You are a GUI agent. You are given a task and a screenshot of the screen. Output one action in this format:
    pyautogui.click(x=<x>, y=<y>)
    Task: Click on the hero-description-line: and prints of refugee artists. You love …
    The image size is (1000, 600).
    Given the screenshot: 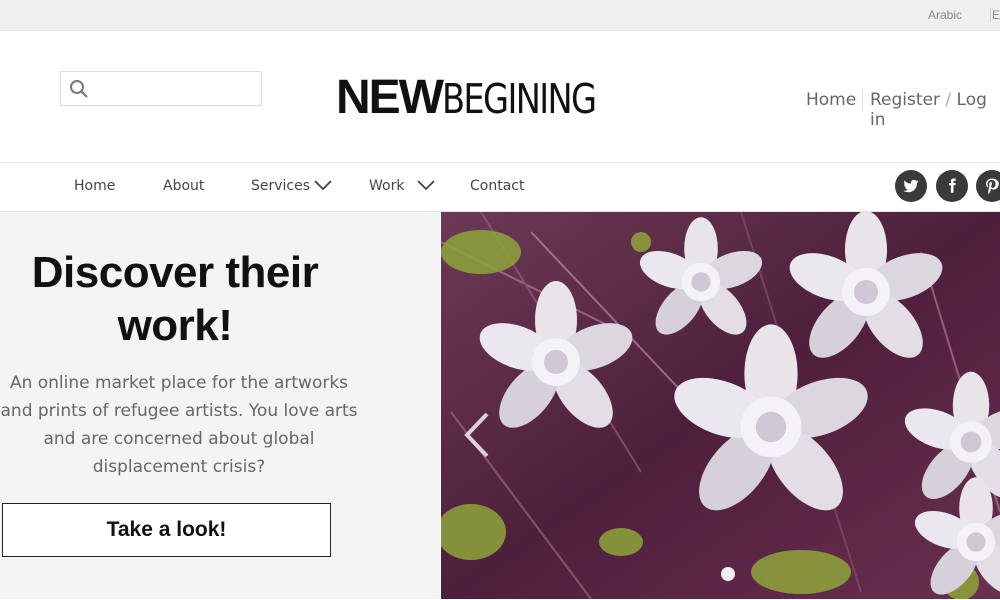 What is the action you would take?
    pyautogui.click(x=179, y=411)
    